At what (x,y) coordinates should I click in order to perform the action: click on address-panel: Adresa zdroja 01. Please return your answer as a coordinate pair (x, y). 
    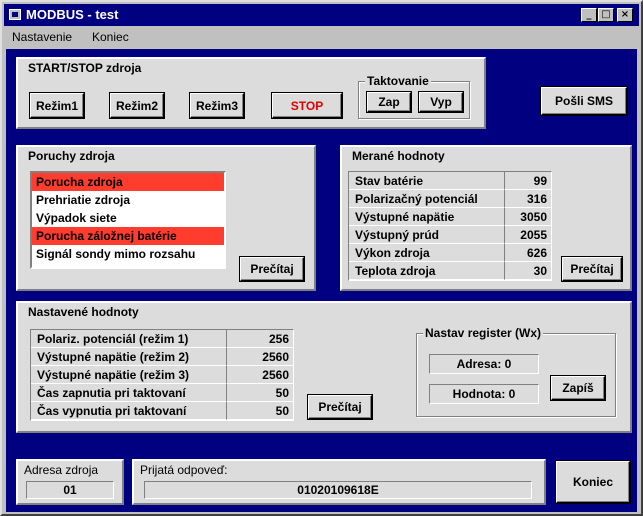
    Looking at the image, I should click on (70, 482).